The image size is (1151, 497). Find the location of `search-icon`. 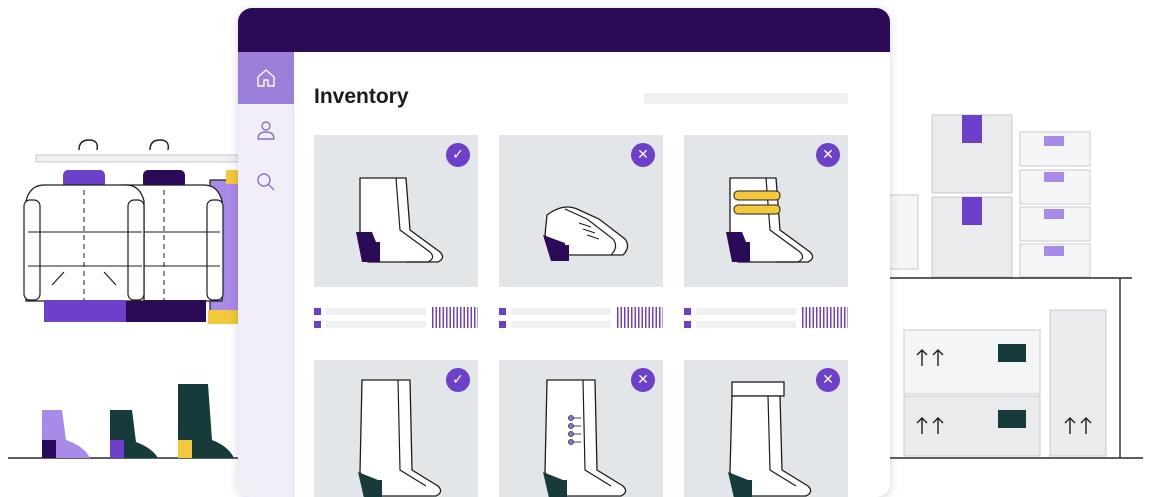

search-icon is located at coordinates (266, 182).